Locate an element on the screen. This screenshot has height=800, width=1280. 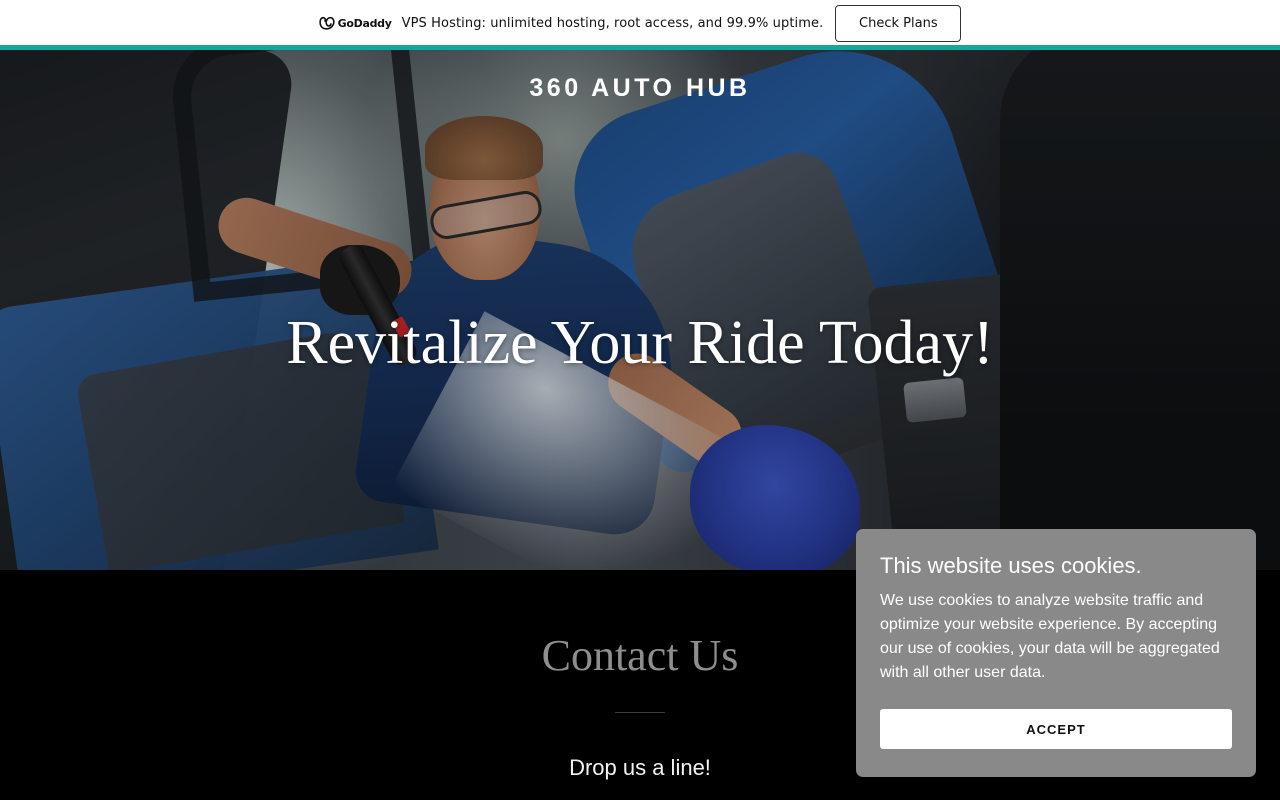
cookie-title: This website uses cookies. is located at coordinates (1011, 565).